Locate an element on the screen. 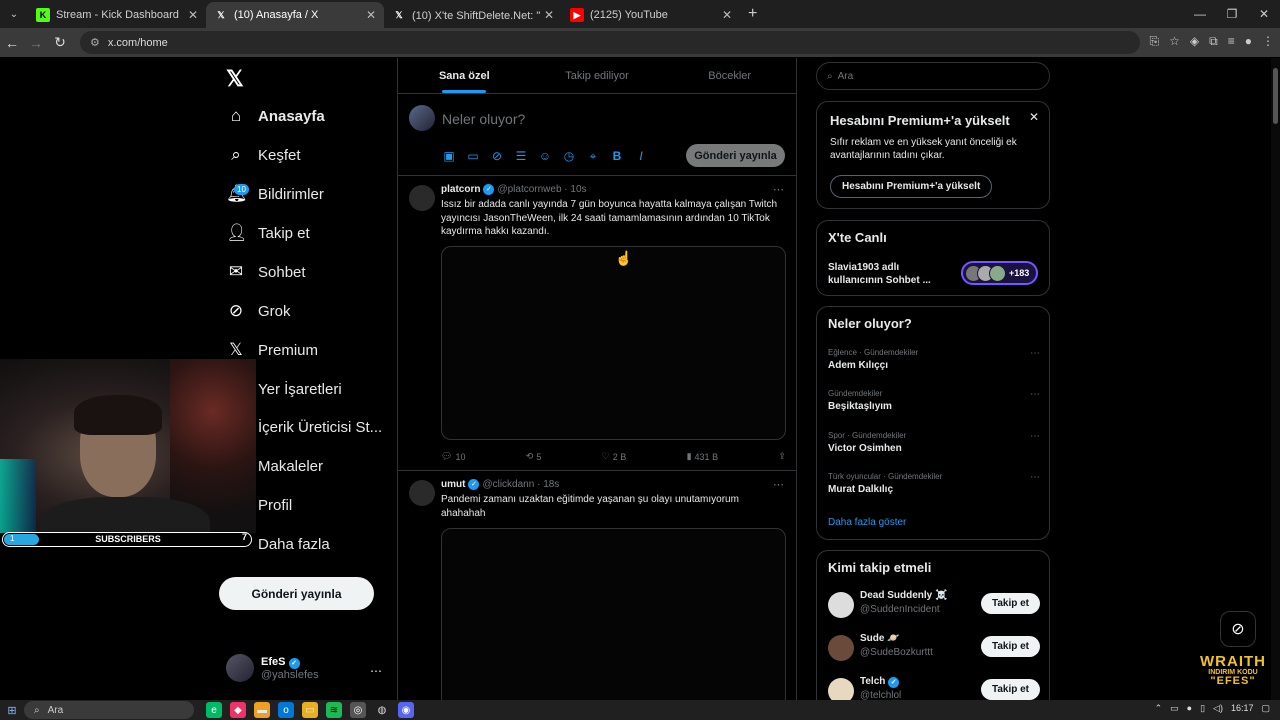 The height and width of the screenshot is (720, 1280). gif-icon: ▭ is located at coordinates (473, 156).